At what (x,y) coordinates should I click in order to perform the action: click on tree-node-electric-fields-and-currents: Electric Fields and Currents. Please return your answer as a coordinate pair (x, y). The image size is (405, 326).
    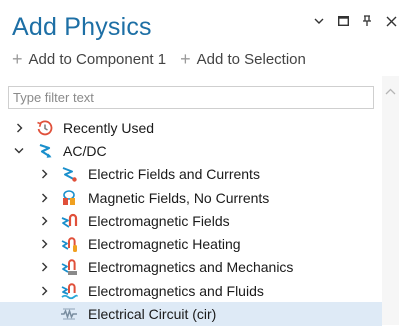
    Looking at the image, I should click on (191, 174).